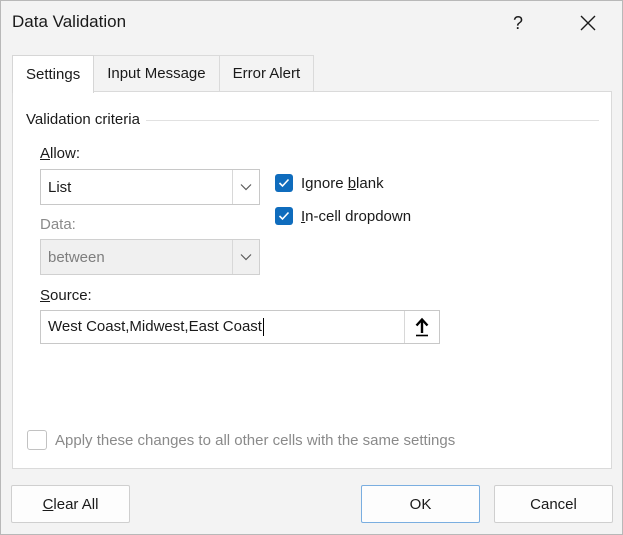 This screenshot has height=535, width=623. I want to click on in-cell-dropdown-label: In-cell dropdown, so click(356, 216).